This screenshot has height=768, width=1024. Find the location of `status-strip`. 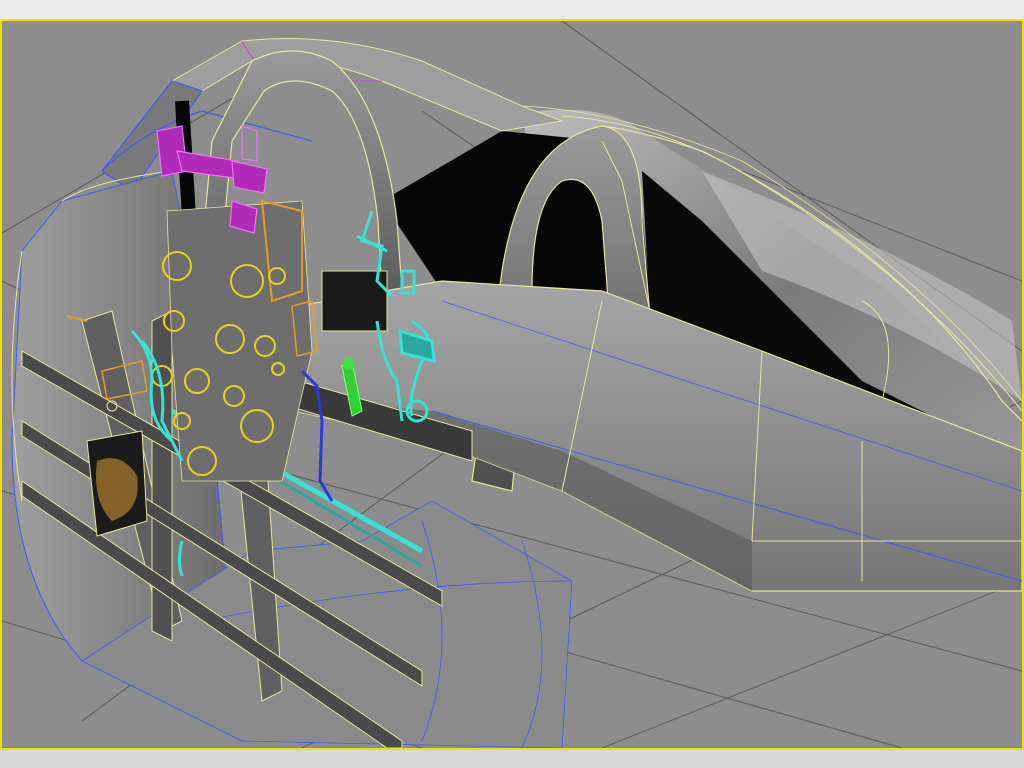

status-strip is located at coordinates (512, 759).